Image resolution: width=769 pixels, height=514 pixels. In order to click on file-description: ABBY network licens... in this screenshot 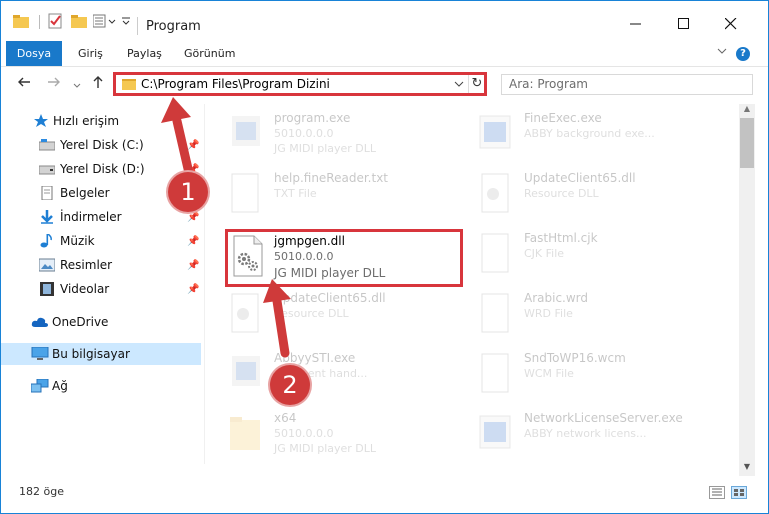, I will do `click(585, 433)`.